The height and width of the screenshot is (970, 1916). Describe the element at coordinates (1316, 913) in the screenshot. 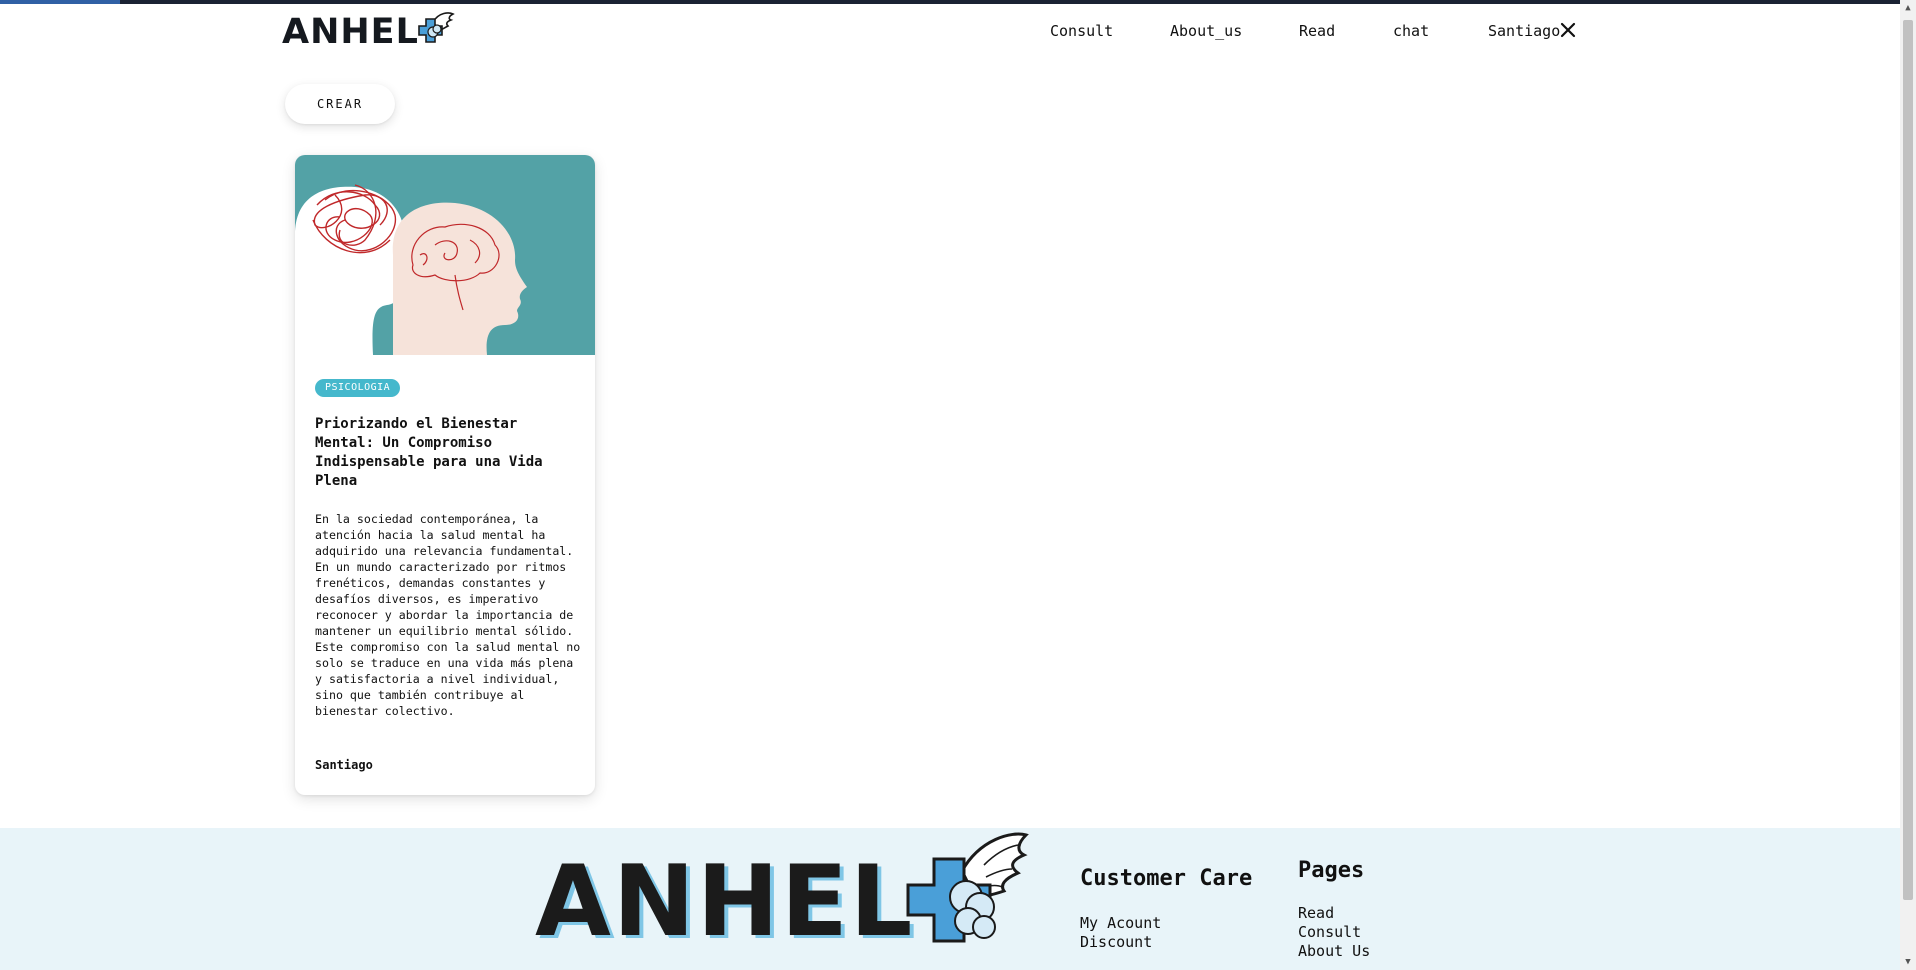

I see `footer-link-read: Read` at that location.